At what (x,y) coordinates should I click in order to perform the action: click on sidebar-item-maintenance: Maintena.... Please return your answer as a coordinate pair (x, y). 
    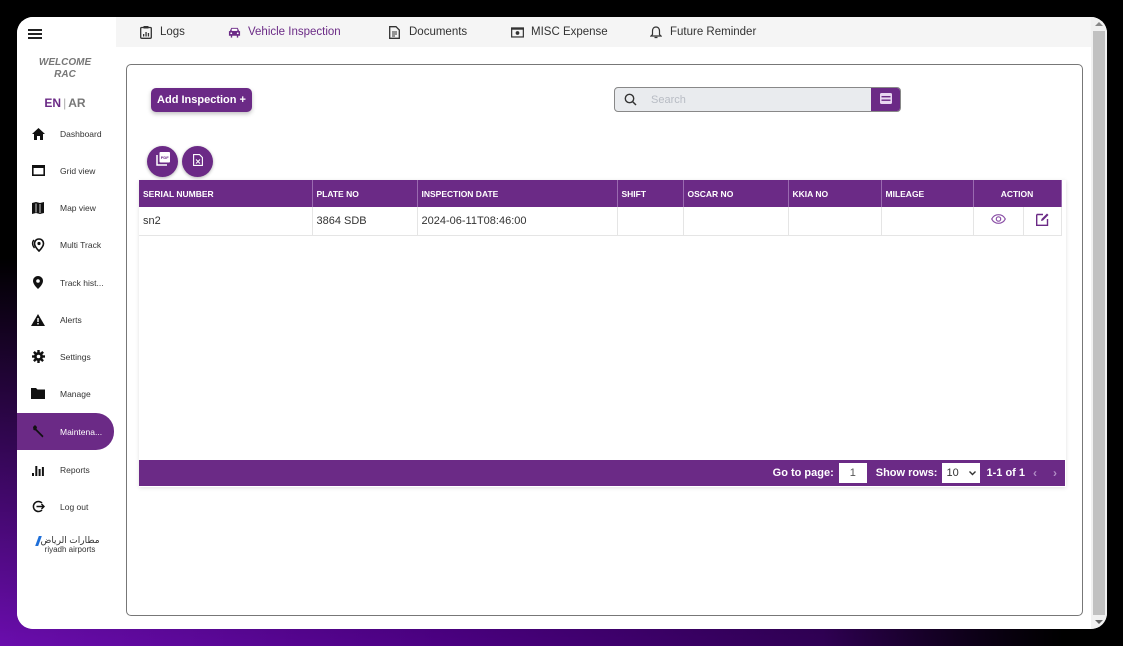
    Looking at the image, I should click on (65, 431).